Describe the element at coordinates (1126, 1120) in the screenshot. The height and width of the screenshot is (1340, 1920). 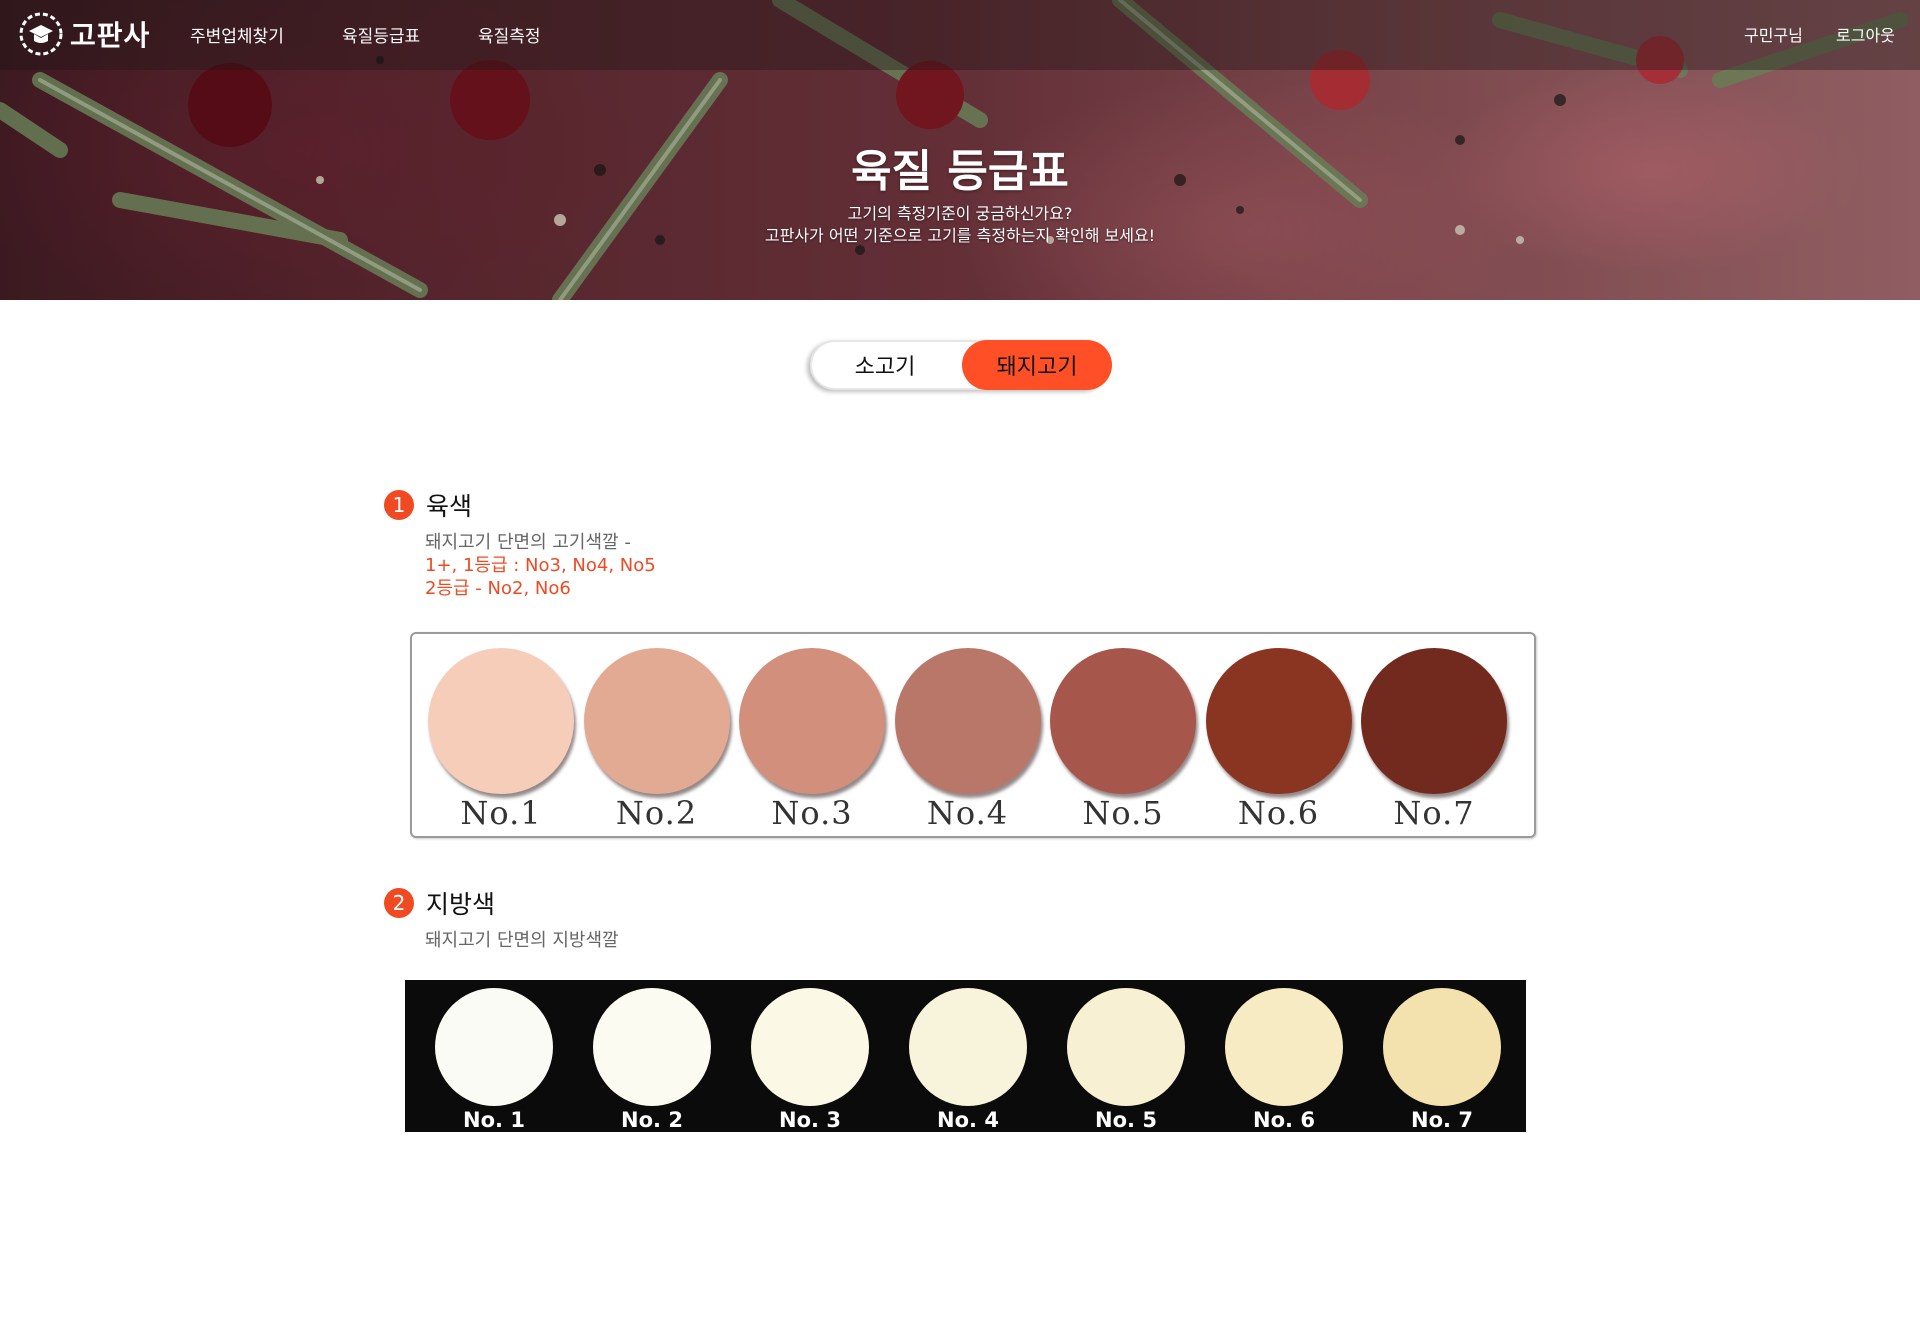
I see `fat-color-label: No. 5` at that location.